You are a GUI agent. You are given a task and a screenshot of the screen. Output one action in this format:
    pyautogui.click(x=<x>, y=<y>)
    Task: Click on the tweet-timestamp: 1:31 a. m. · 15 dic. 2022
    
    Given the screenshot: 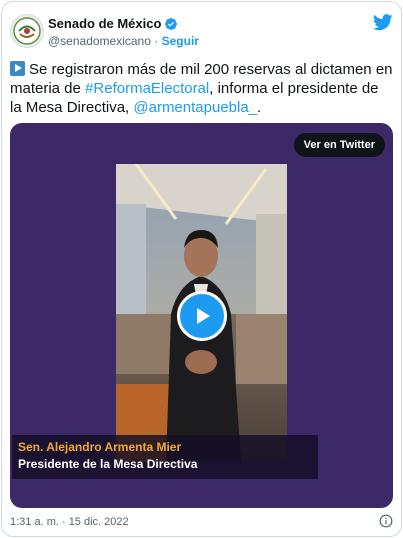 What is the action you would take?
    pyautogui.click(x=69, y=522)
    